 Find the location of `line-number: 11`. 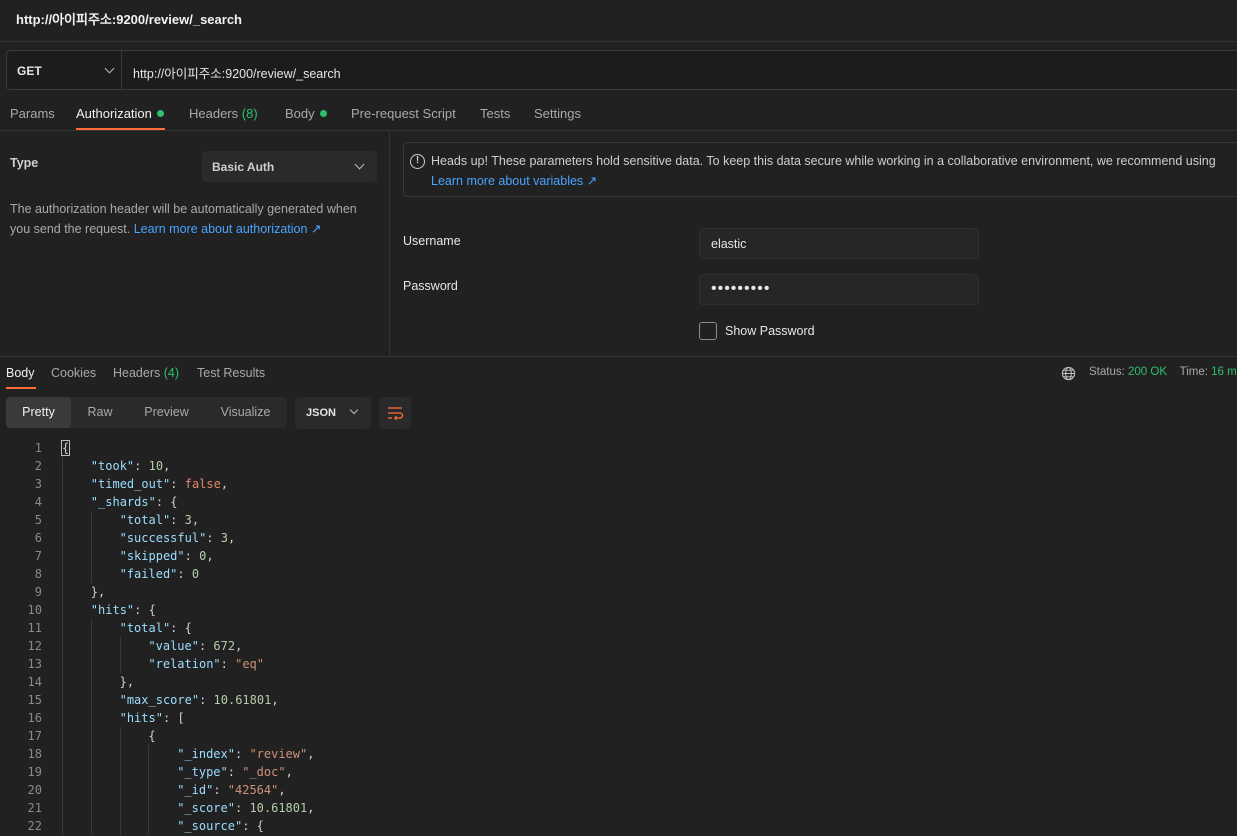

line-number: 11 is located at coordinates (34, 628).